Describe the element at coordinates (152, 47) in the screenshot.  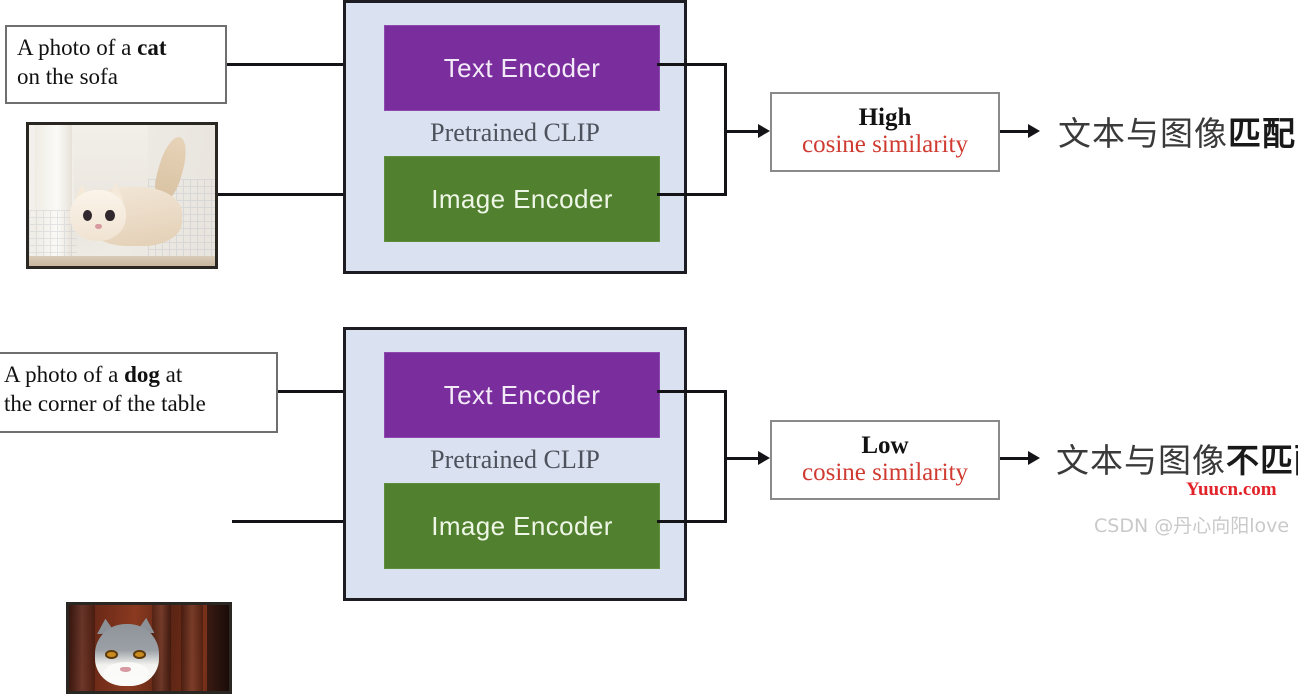
I see `prompt-text-keyword: cat` at that location.